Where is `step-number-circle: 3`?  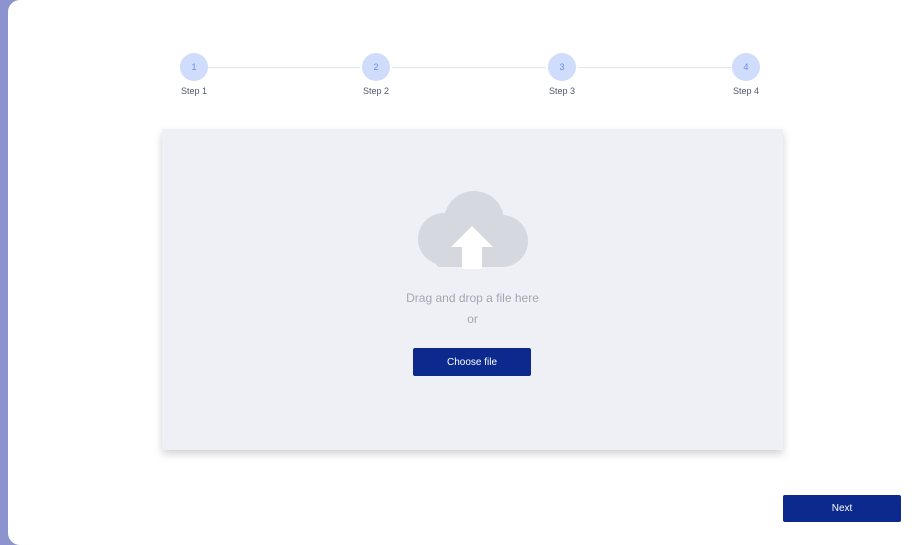 step-number-circle: 3 is located at coordinates (562, 67).